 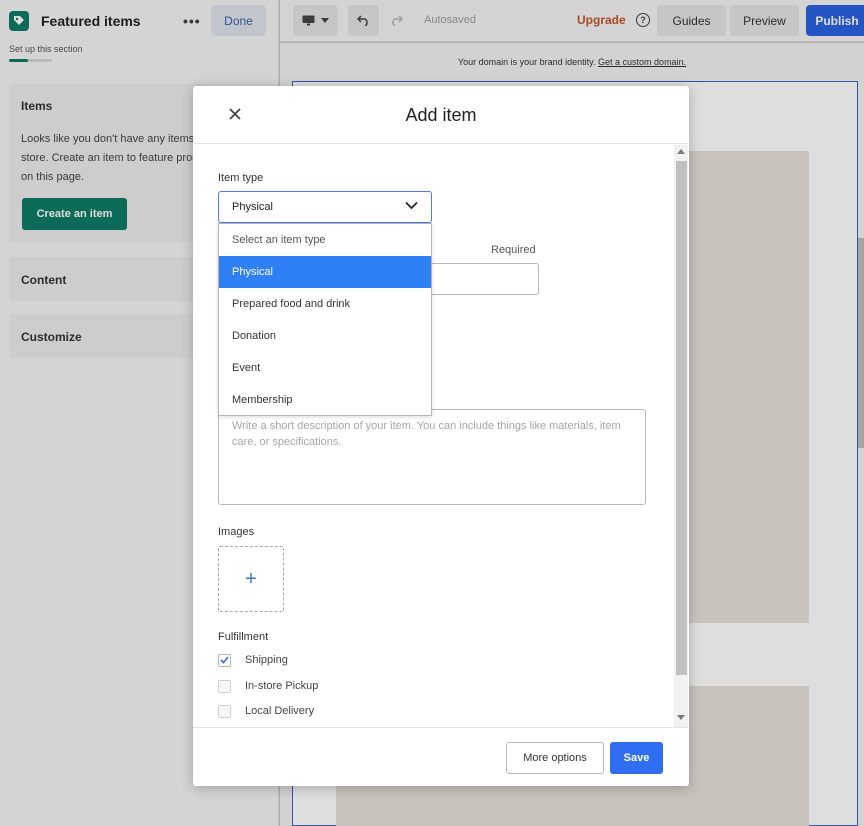 What do you see at coordinates (252, 207) in the screenshot?
I see `item-type-value: Physical` at bounding box center [252, 207].